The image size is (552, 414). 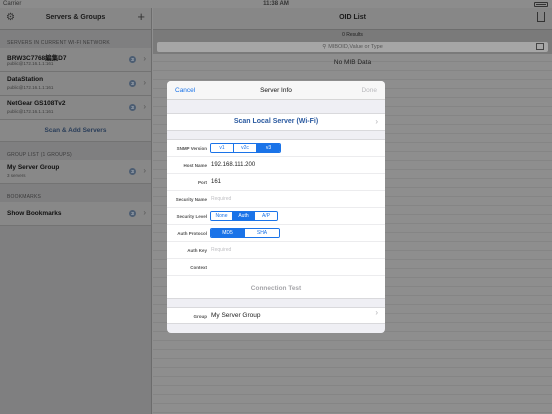 I want to click on server-name: DataStation, so click(x=25, y=79).